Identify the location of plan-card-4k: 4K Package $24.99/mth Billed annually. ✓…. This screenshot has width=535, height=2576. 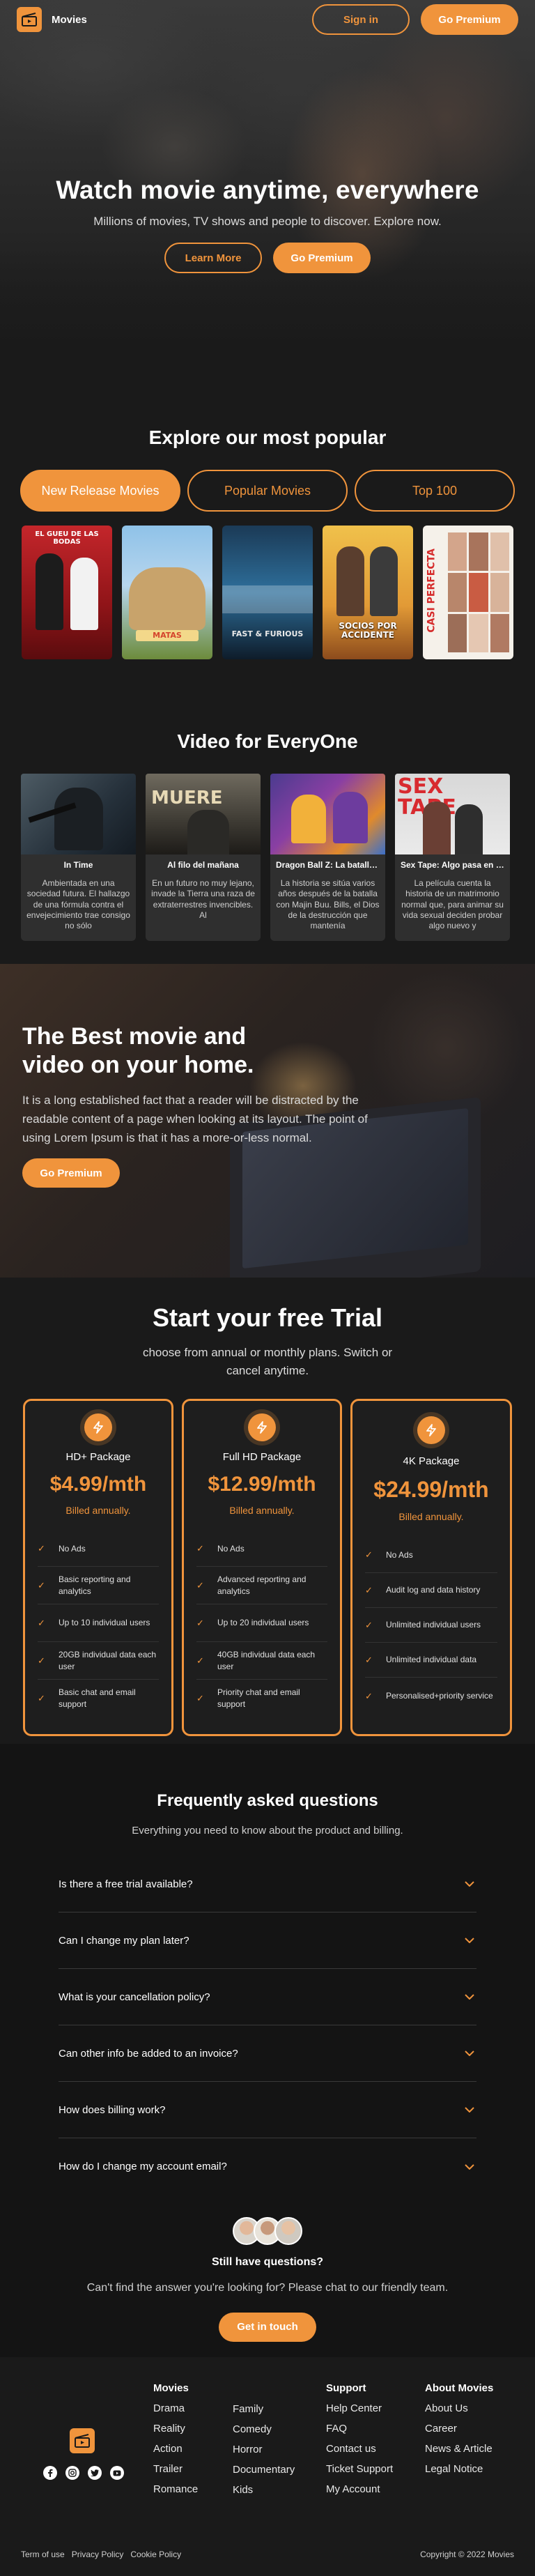
(431, 1567).